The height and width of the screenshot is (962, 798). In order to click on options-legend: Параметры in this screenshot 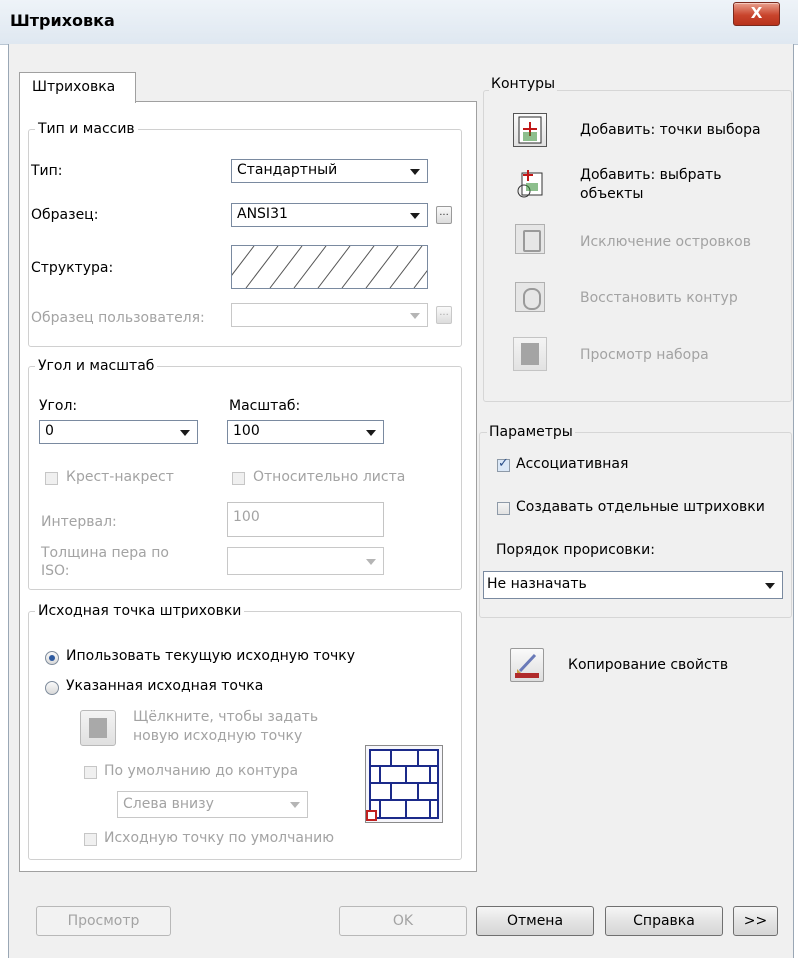, I will do `click(531, 432)`.